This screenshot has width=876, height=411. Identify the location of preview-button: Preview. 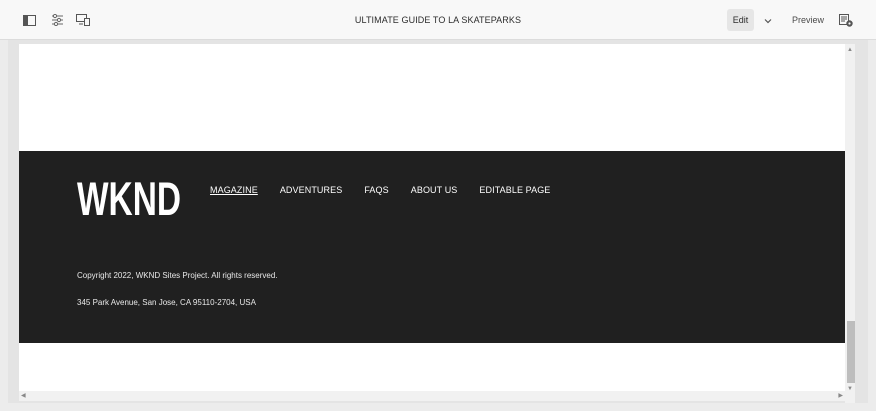
(808, 20).